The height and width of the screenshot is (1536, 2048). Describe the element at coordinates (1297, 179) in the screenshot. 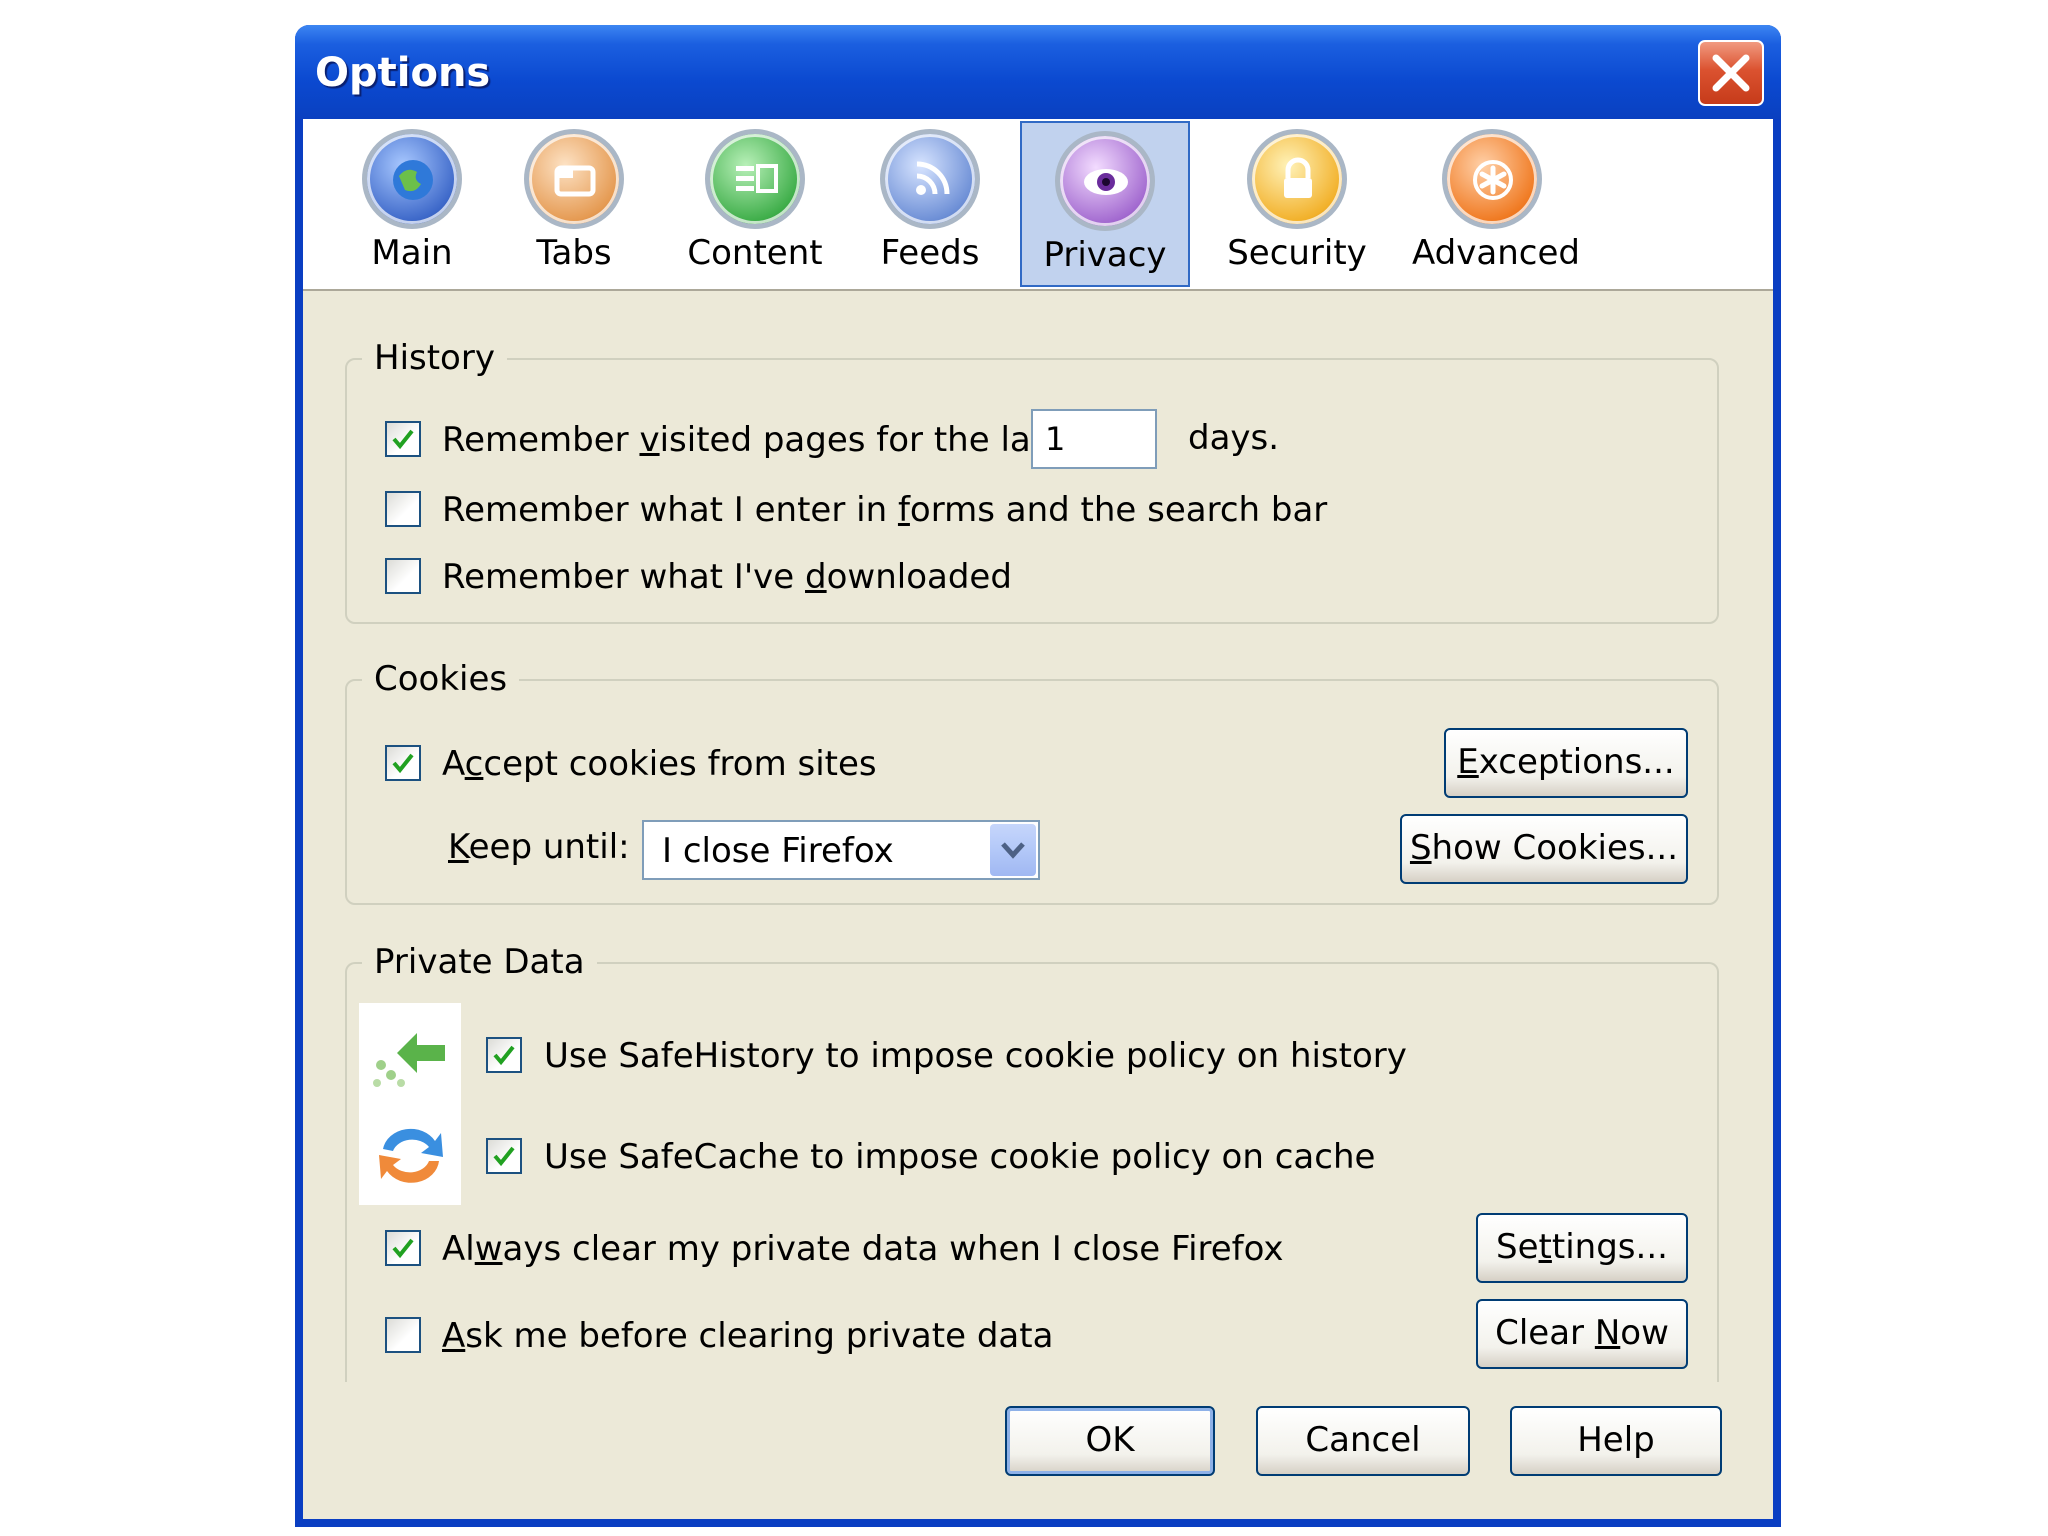

I see `security-lock-icon` at that location.